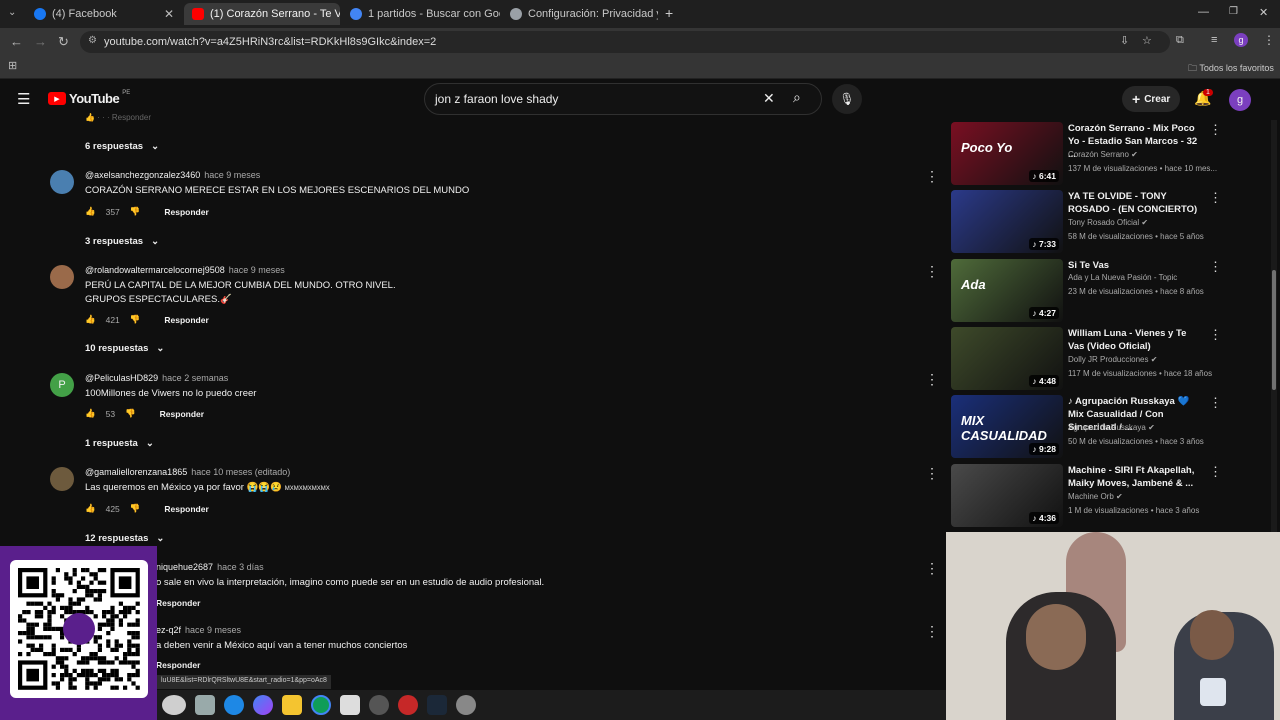 This screenshot has height=720, width=1280. Describe the element at coordinates (89, 98) in the screenshot. I see `youtube-logo: ▶ YouTube PE` at that location.